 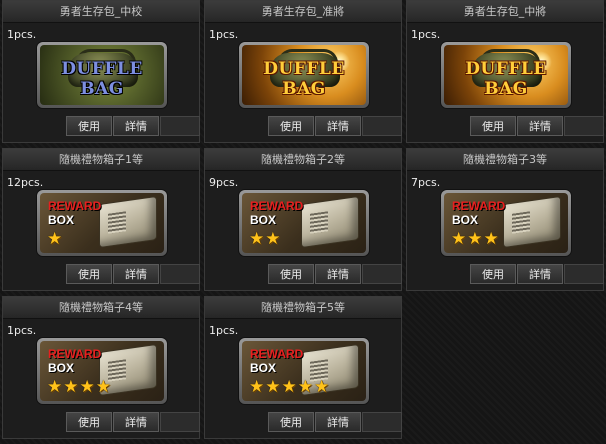 I want to click on item-quantity: 9pcs., so click(x=224, y=182).